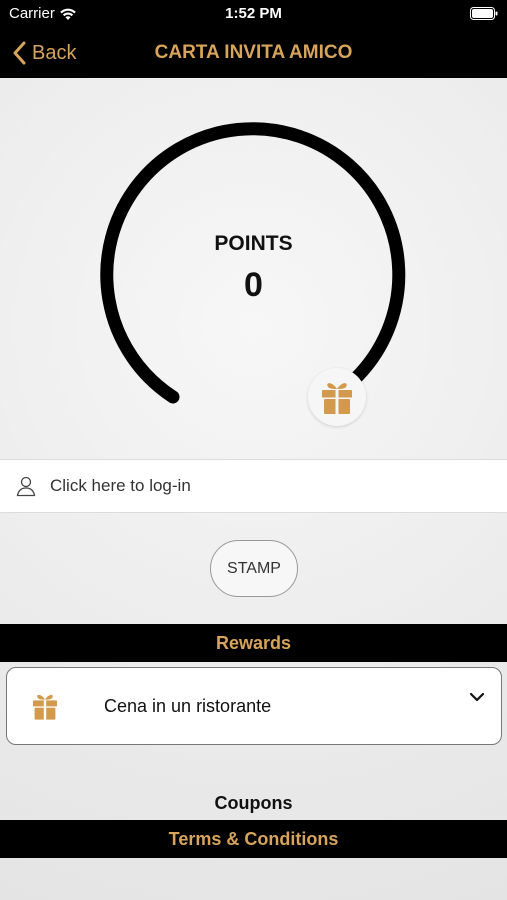  What do you see at coordinates (253, 803) in the screenshot?
I see `coupons-title: Coupons` at bounding box center [253, 803].